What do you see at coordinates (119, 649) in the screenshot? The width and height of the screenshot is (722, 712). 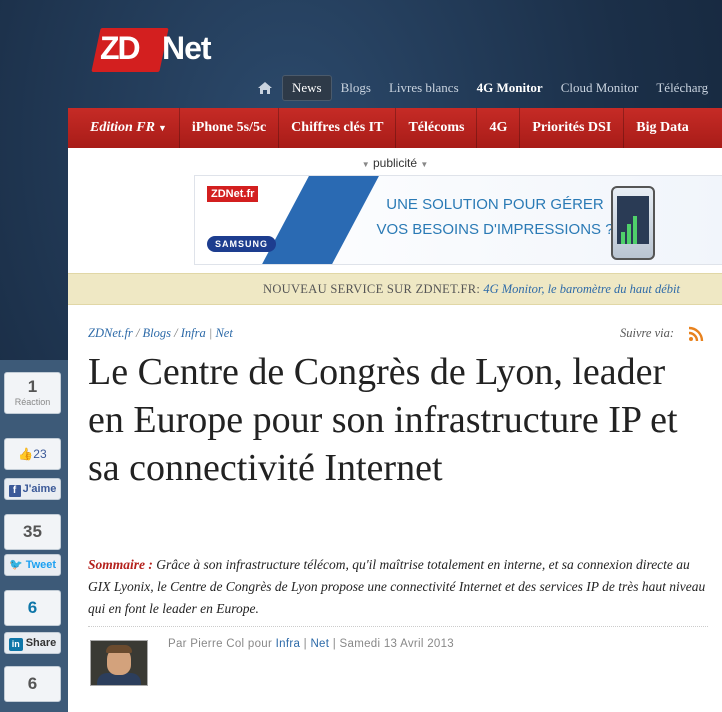 I see `avatar-hair` at bounding box center [119, 649].